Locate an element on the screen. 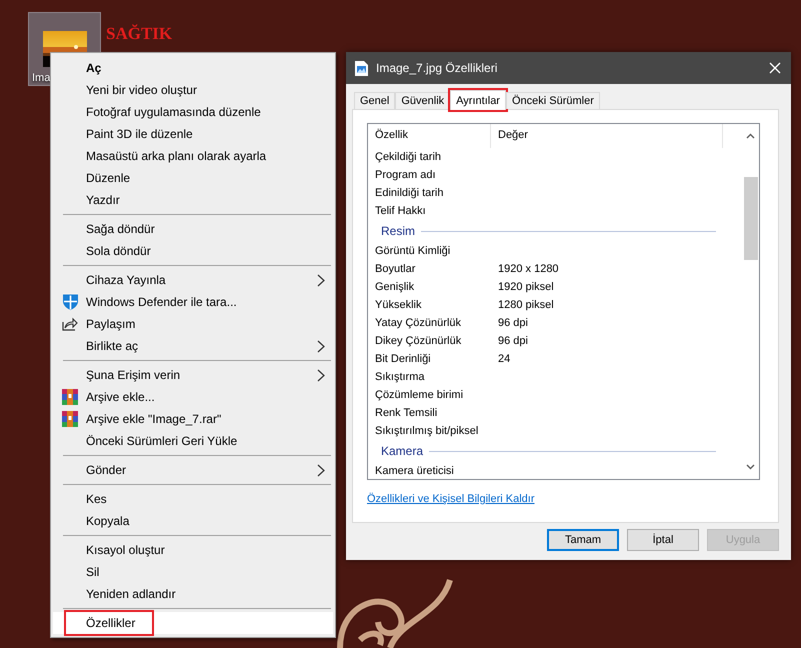 The height and width of the screenshot is (648, 801). menu-item-label: Kopyala is located at coordinates (108, 521).